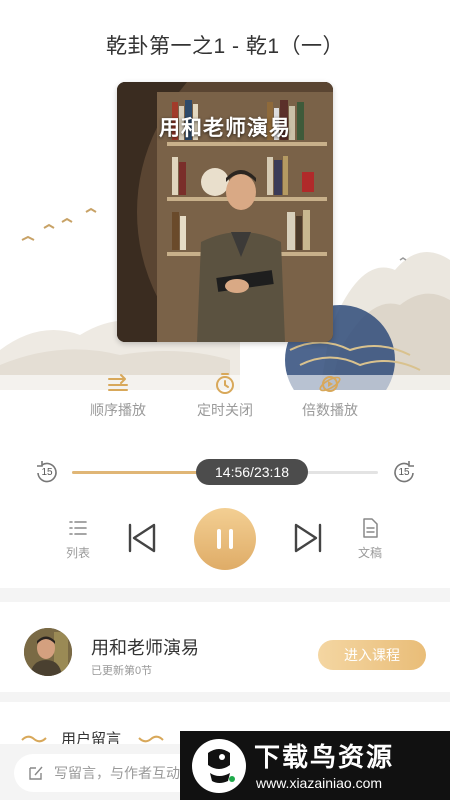 This screenshot has width=450, height=800. What do you see at coordinates (225, 647) in the screenshot?
I see `author-card: 用和老师演易 已更新第0节 进入课程` at bounding box center [225, 647].